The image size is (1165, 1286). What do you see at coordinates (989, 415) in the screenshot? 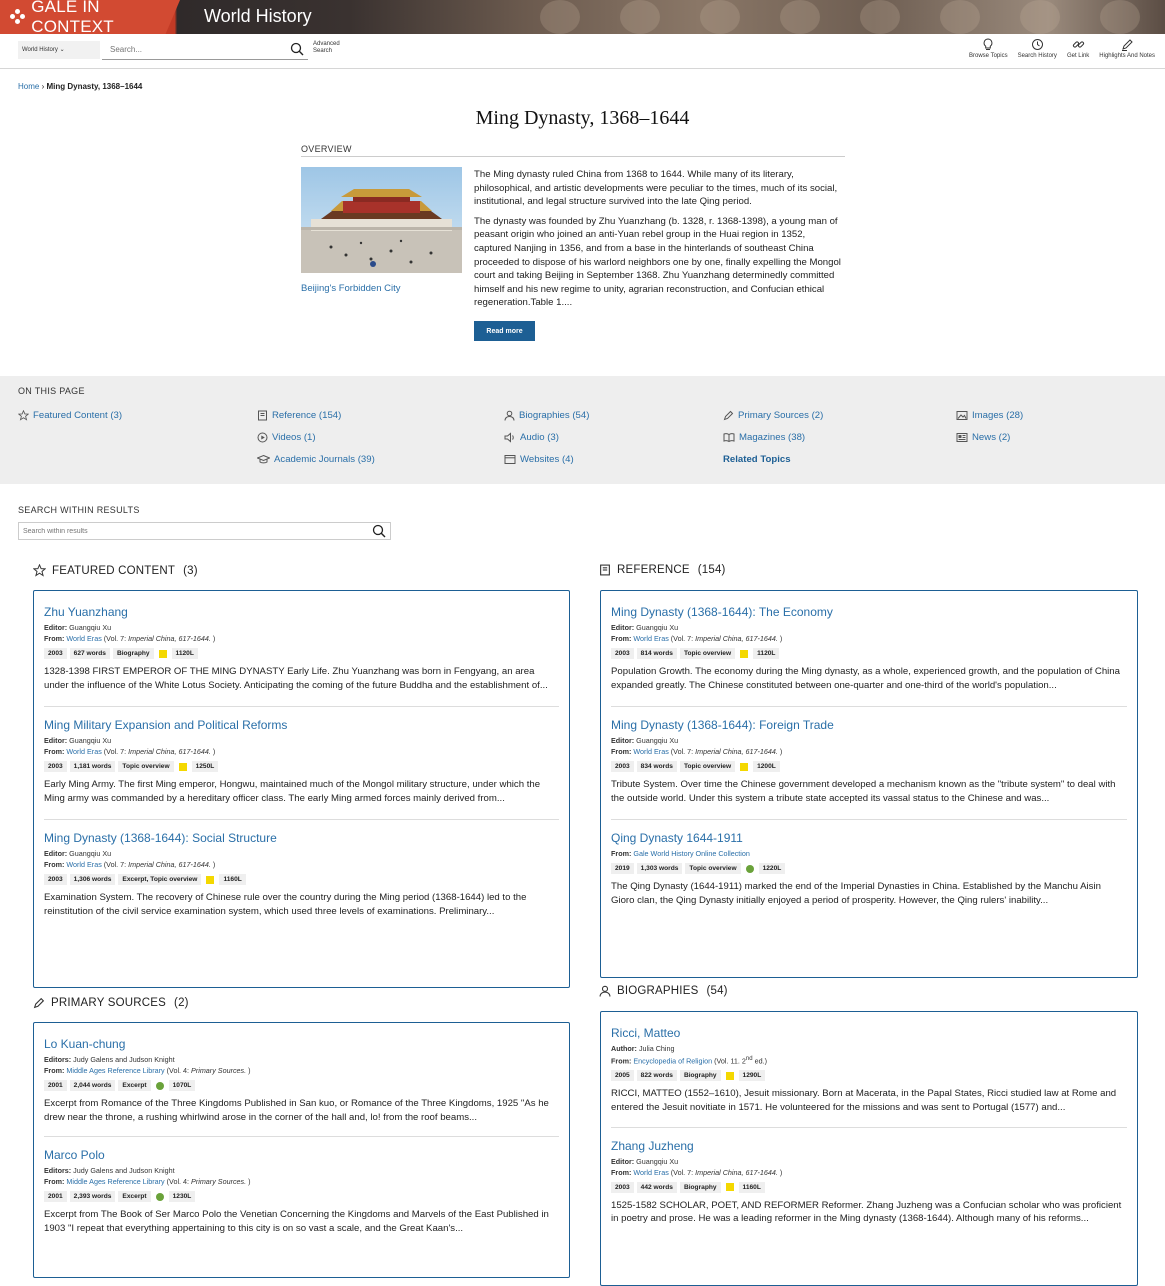
I see `jump-images: Images (28)` at bounding box center [989, 415].